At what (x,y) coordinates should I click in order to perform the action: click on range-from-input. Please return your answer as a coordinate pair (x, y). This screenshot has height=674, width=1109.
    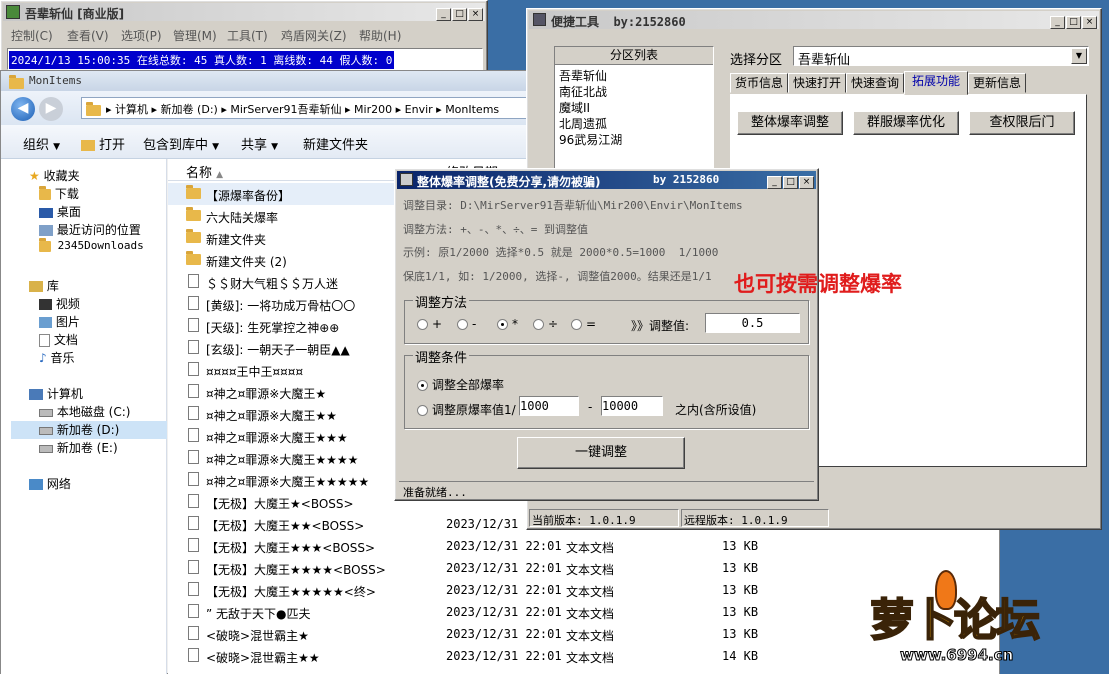
    Looking at the image, I should click on (549, 406).